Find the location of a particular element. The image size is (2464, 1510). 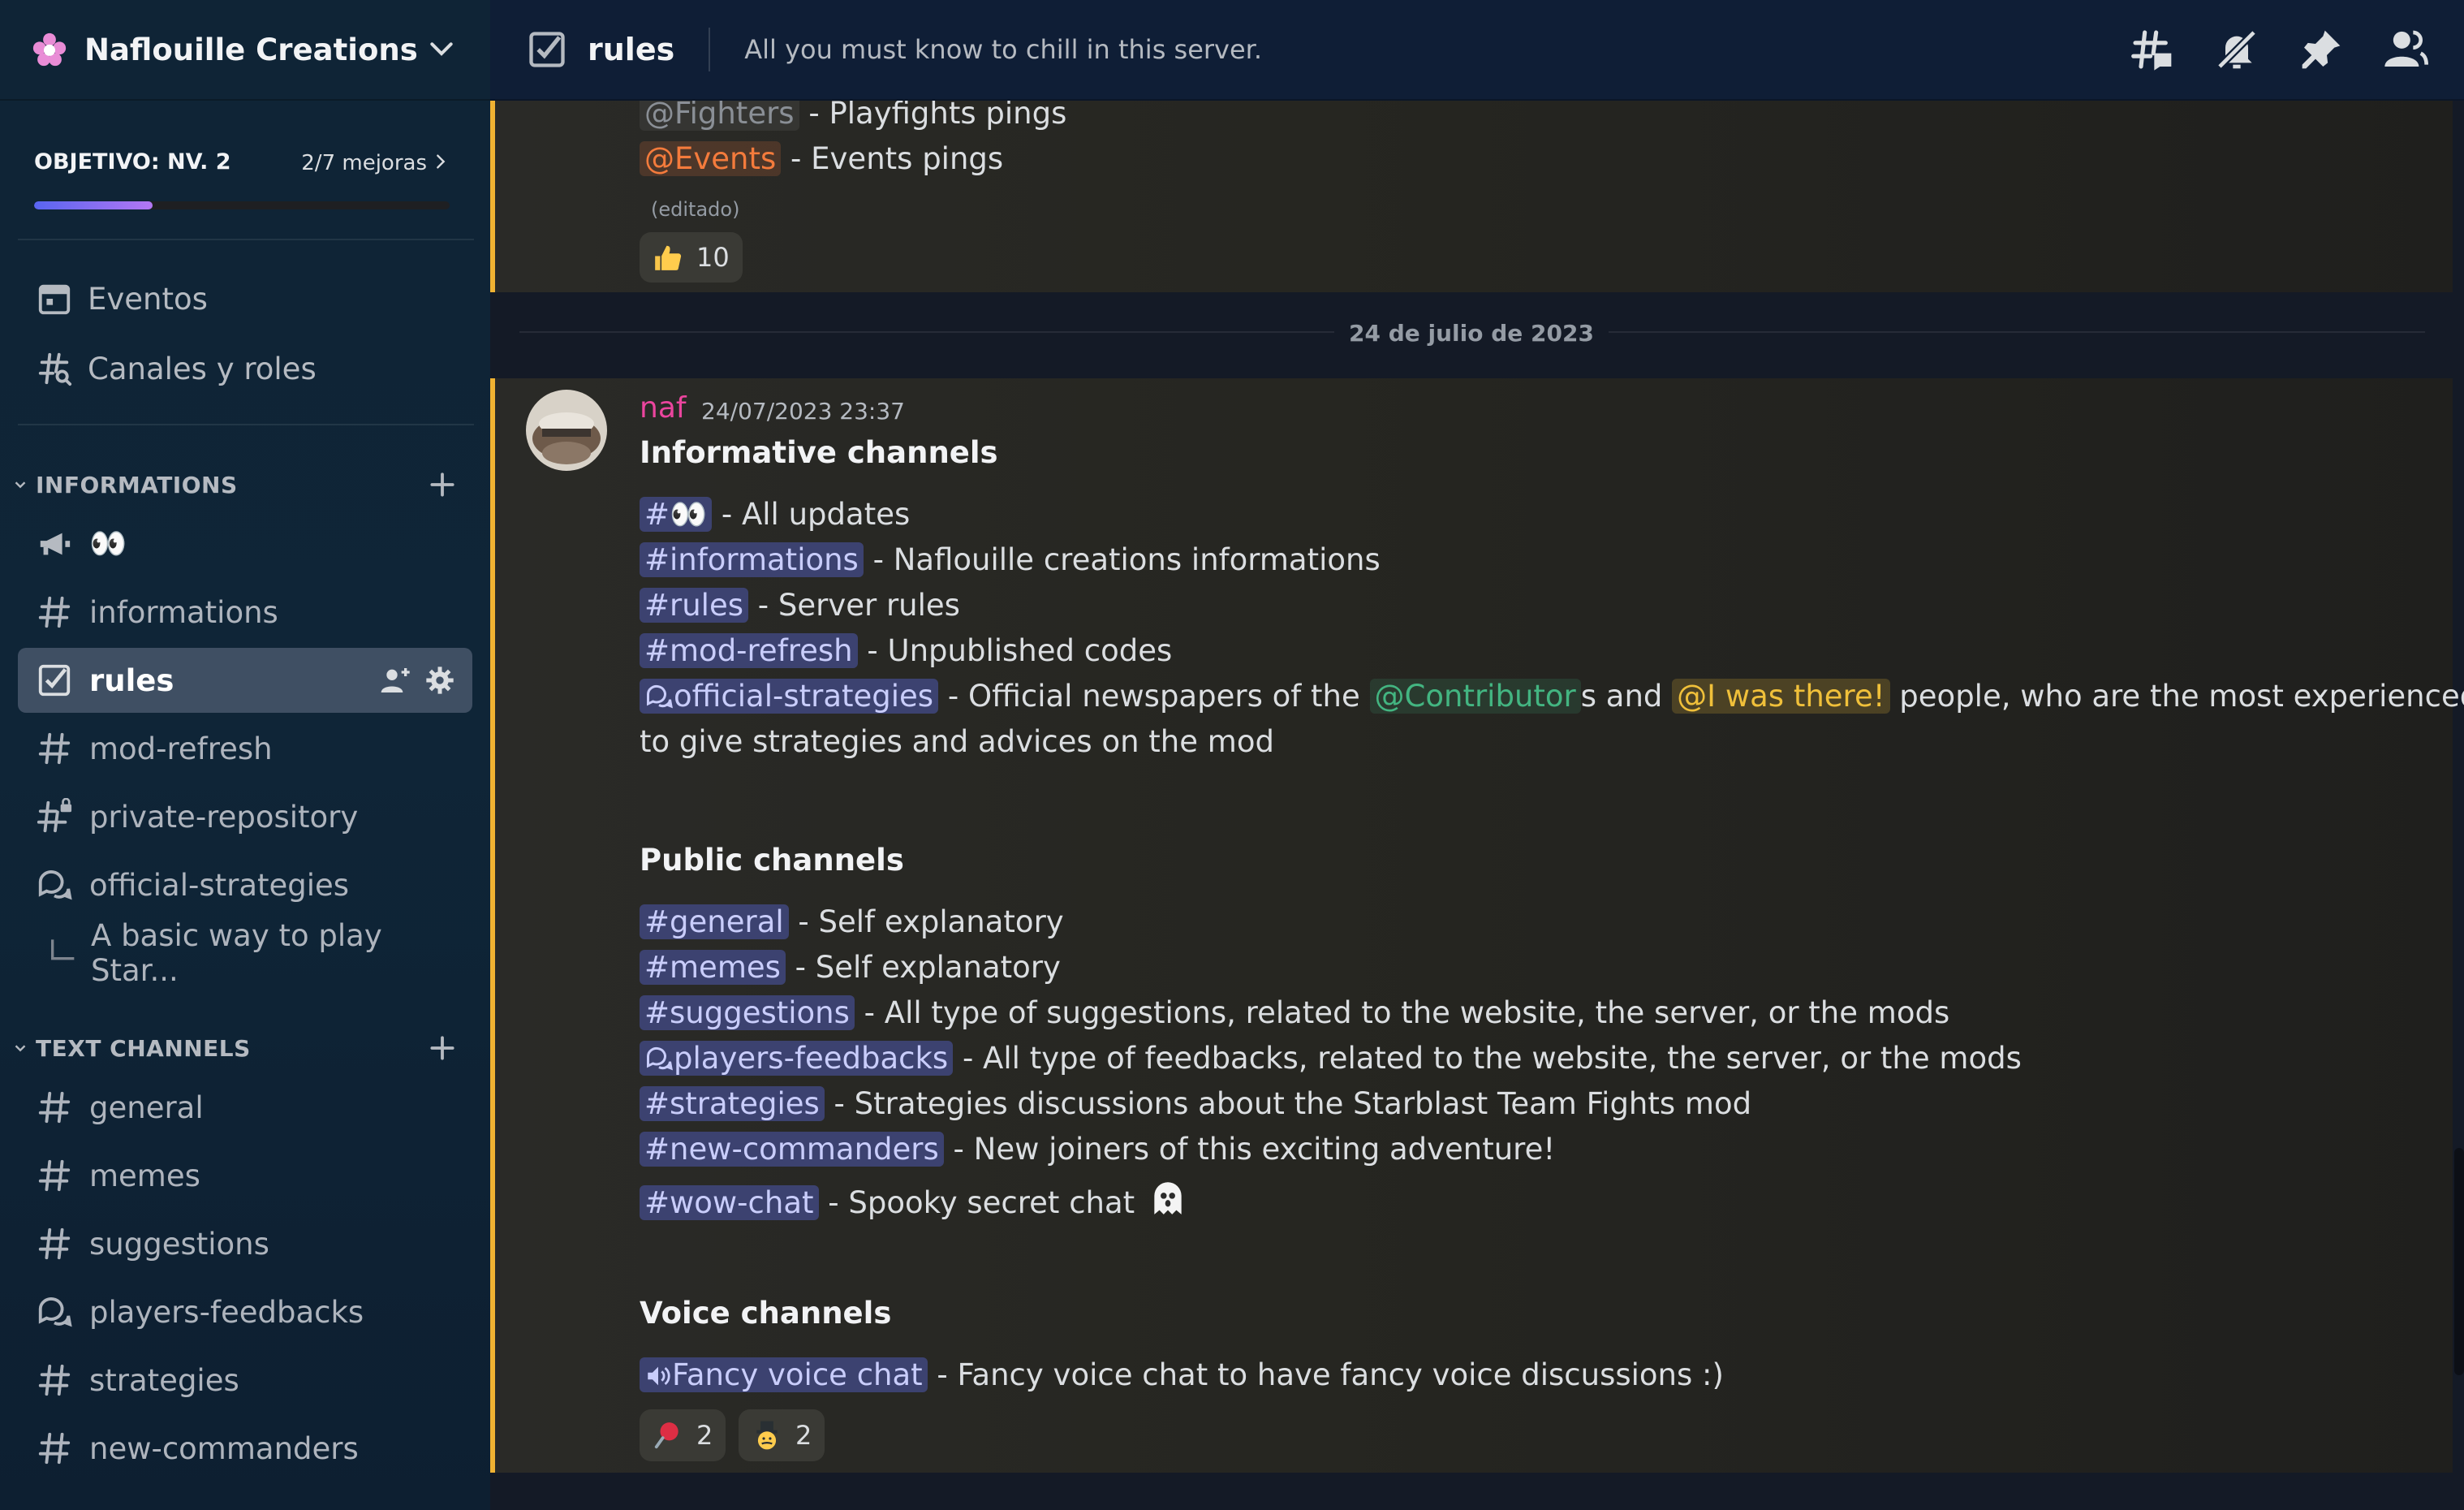

line-text: - Events pings is located at coordinates (892, 158).